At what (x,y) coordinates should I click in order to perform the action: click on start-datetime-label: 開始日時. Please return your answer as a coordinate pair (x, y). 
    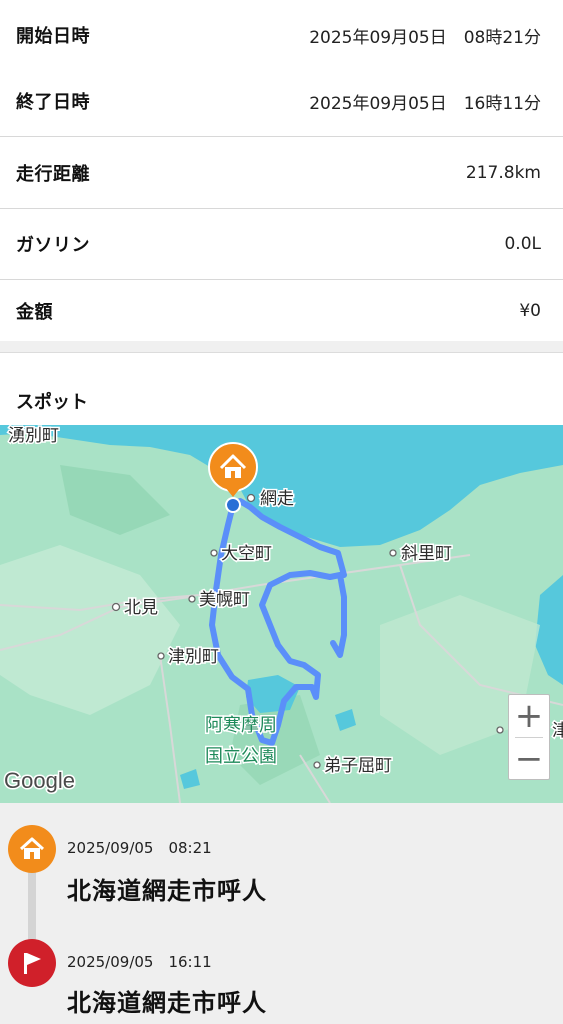
    Looking at the image, I should click on (53, 36).